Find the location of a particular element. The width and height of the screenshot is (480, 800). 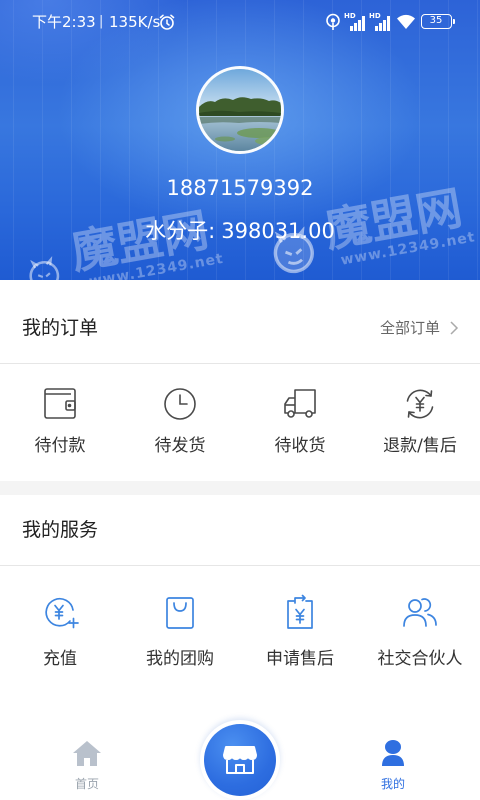

section-gap is located at coordinates (240, 488).